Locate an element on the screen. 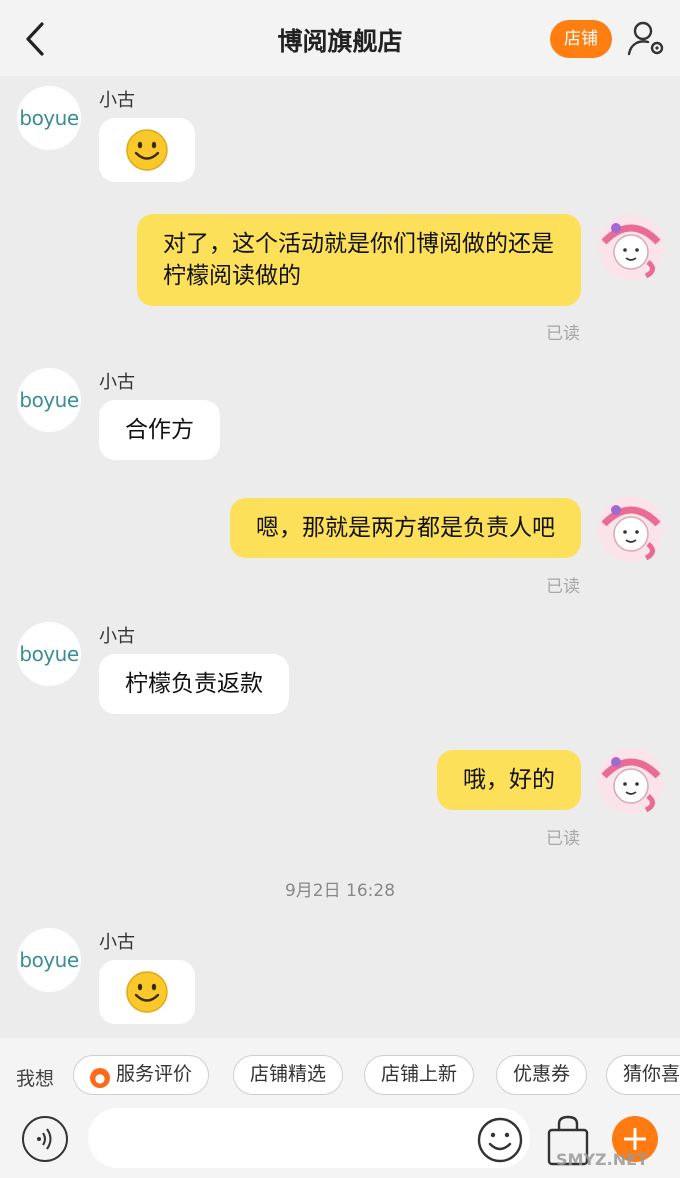 This screenshot has width=680, height=1178. chip-new-arrivals: 店铺上新 is located at coordinates (419, 1075).